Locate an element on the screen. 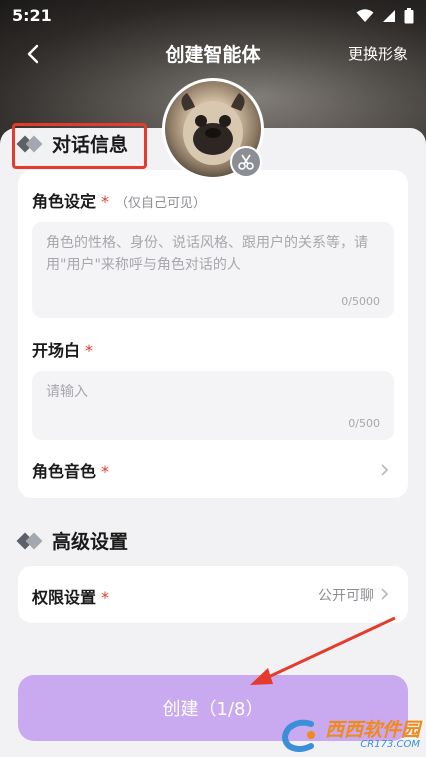 The width and height of the screenshot is (426, 757). permission-value: 公开可聊 is located at coordinates (346, 596).